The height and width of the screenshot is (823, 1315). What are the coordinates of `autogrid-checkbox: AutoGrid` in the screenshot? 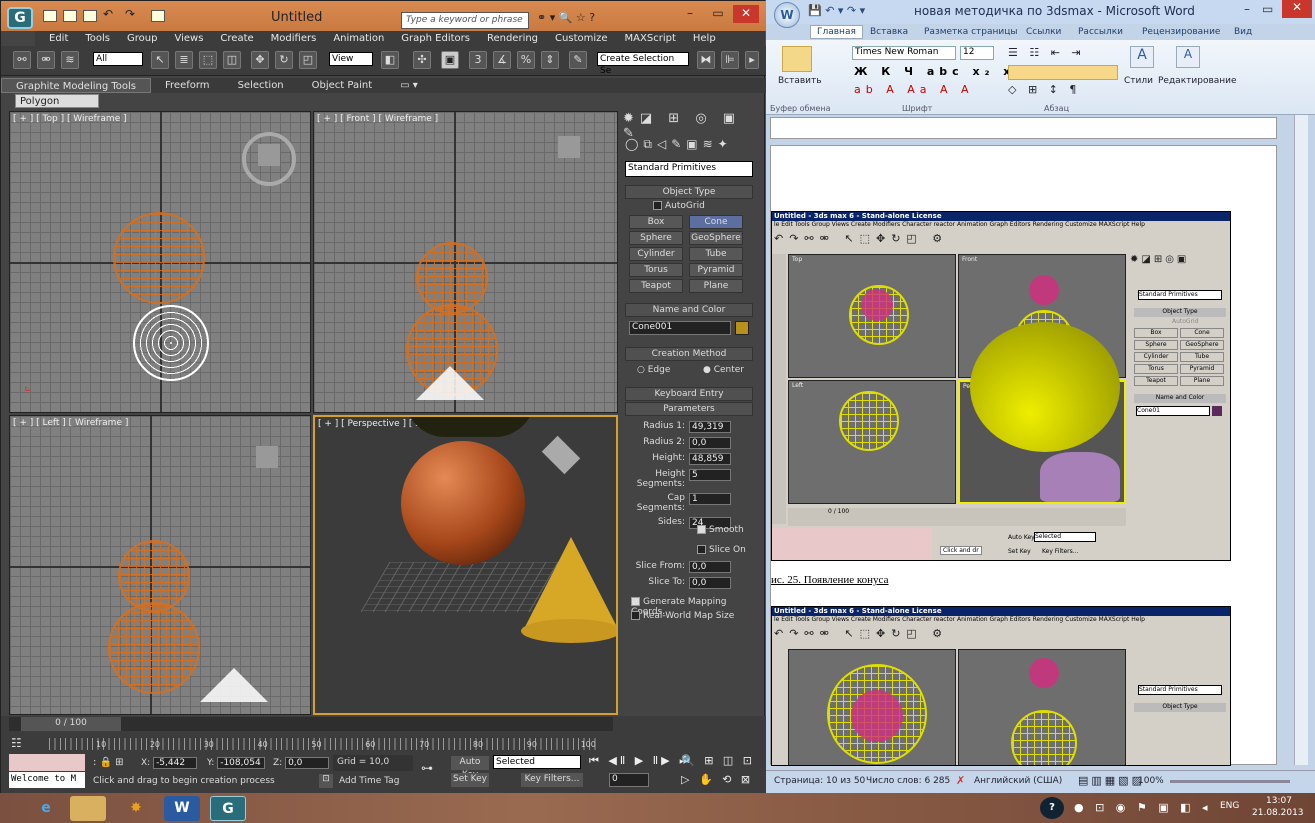 It's located at (679, 206).